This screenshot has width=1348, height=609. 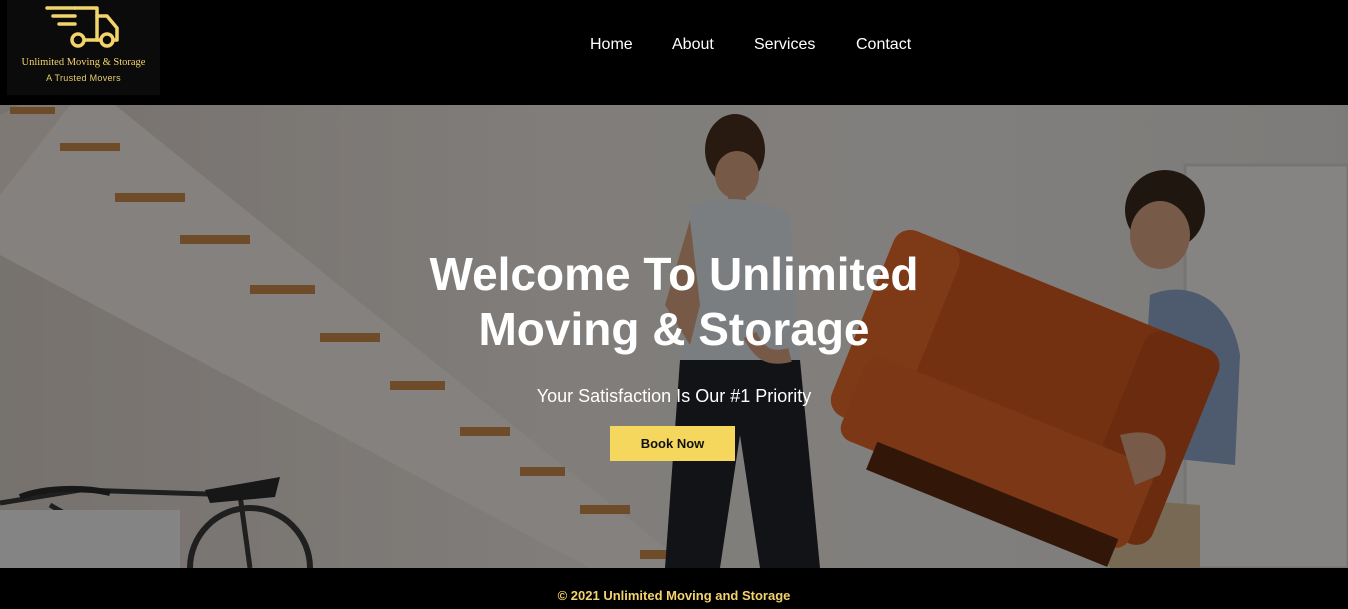 I want to click on hero-title-line-2: Moving & Storage, so click(x=674, y=329).